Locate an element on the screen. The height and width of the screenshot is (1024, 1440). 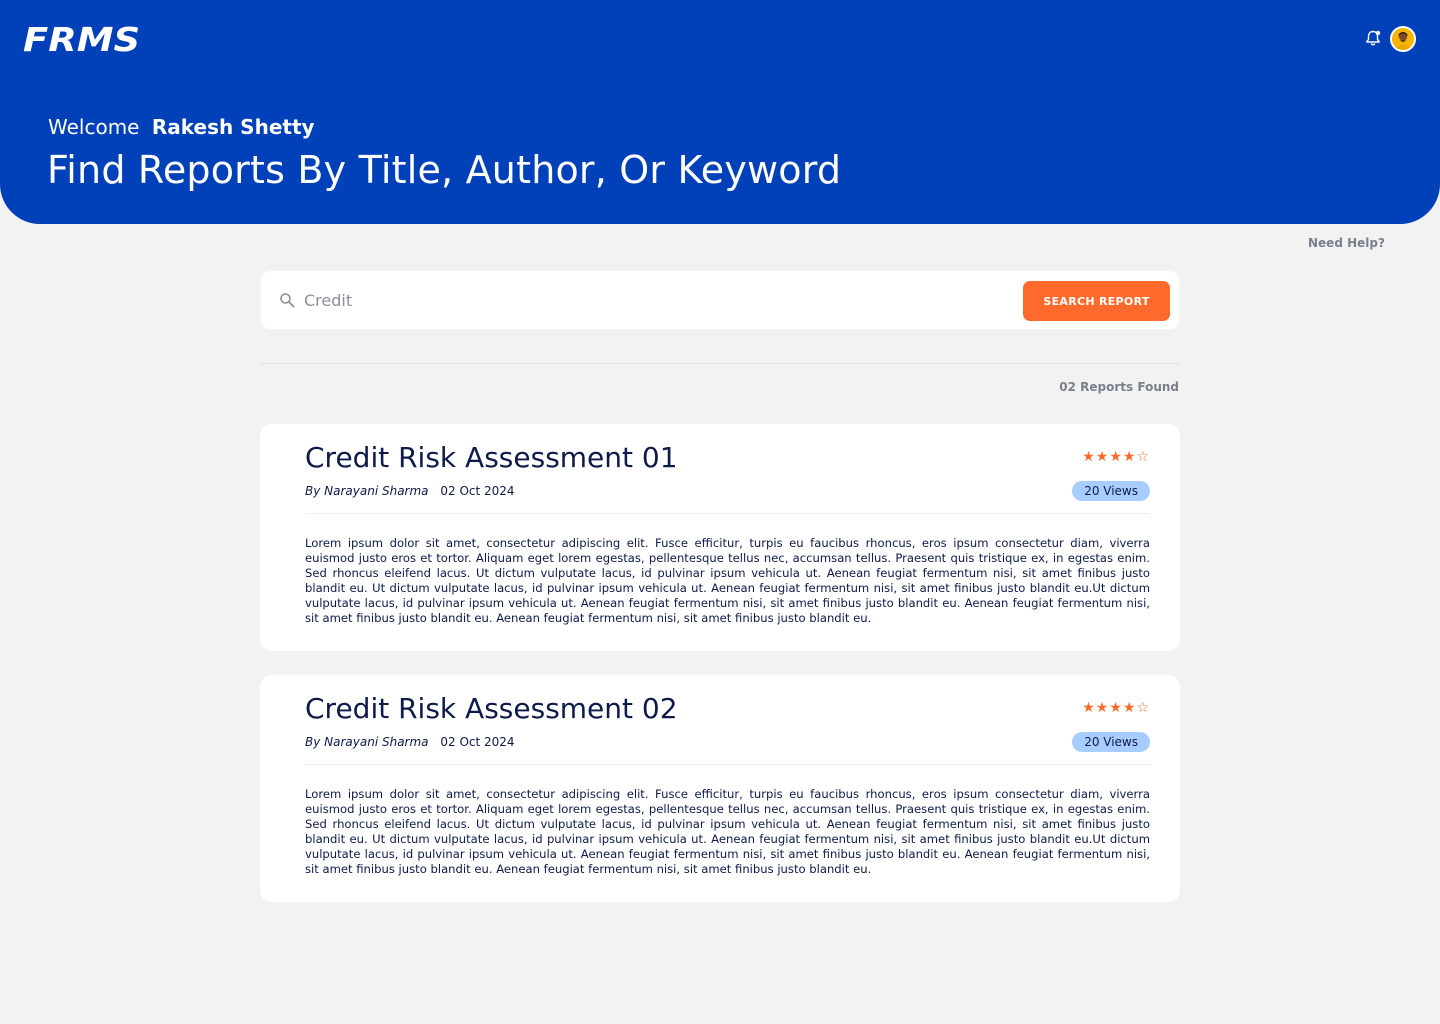
search-bar: SEARCH REPORT is located at coordinates (720, 300).